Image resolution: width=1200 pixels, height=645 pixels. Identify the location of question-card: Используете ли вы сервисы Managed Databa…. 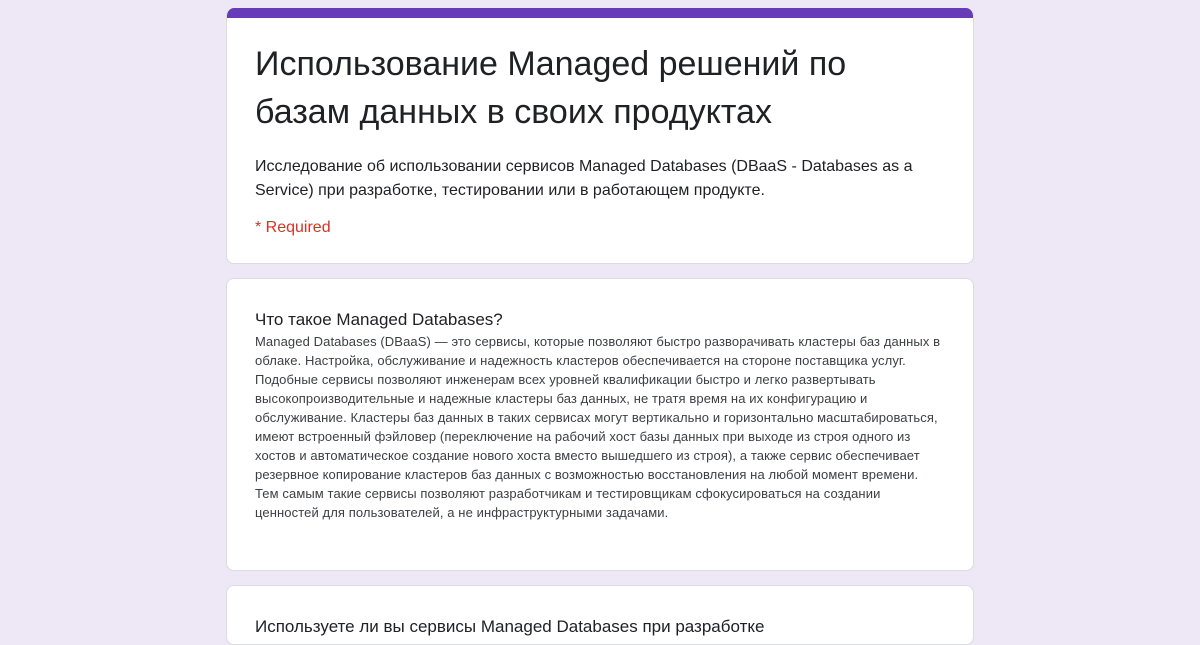
(600, 615).